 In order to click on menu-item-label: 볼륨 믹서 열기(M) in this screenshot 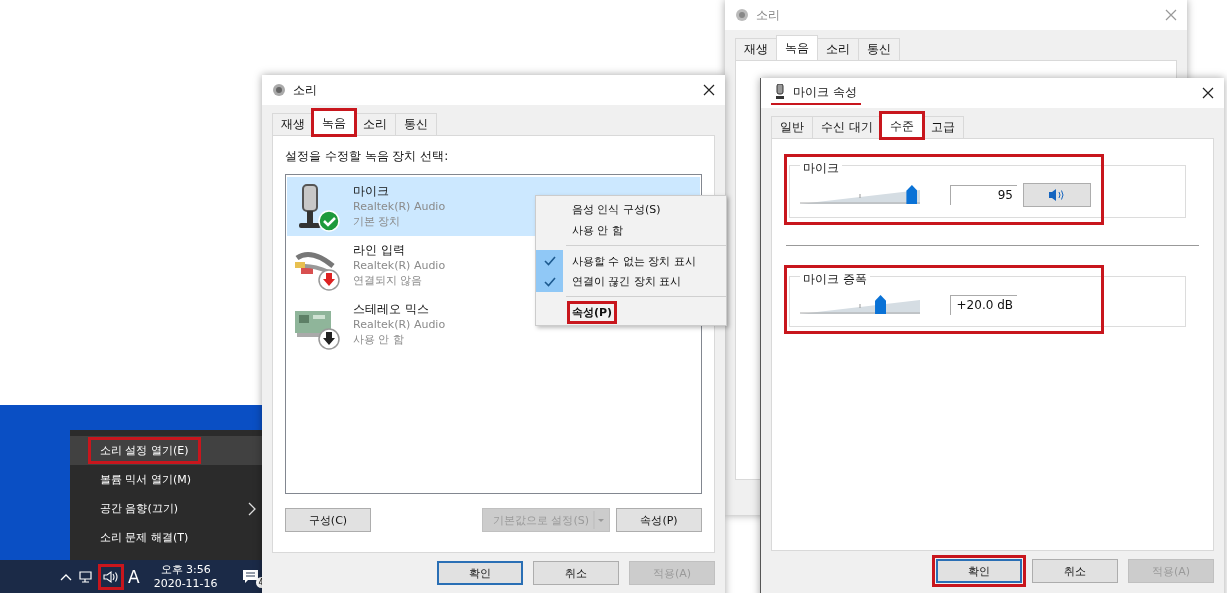, I will do `click(146, 480)`.